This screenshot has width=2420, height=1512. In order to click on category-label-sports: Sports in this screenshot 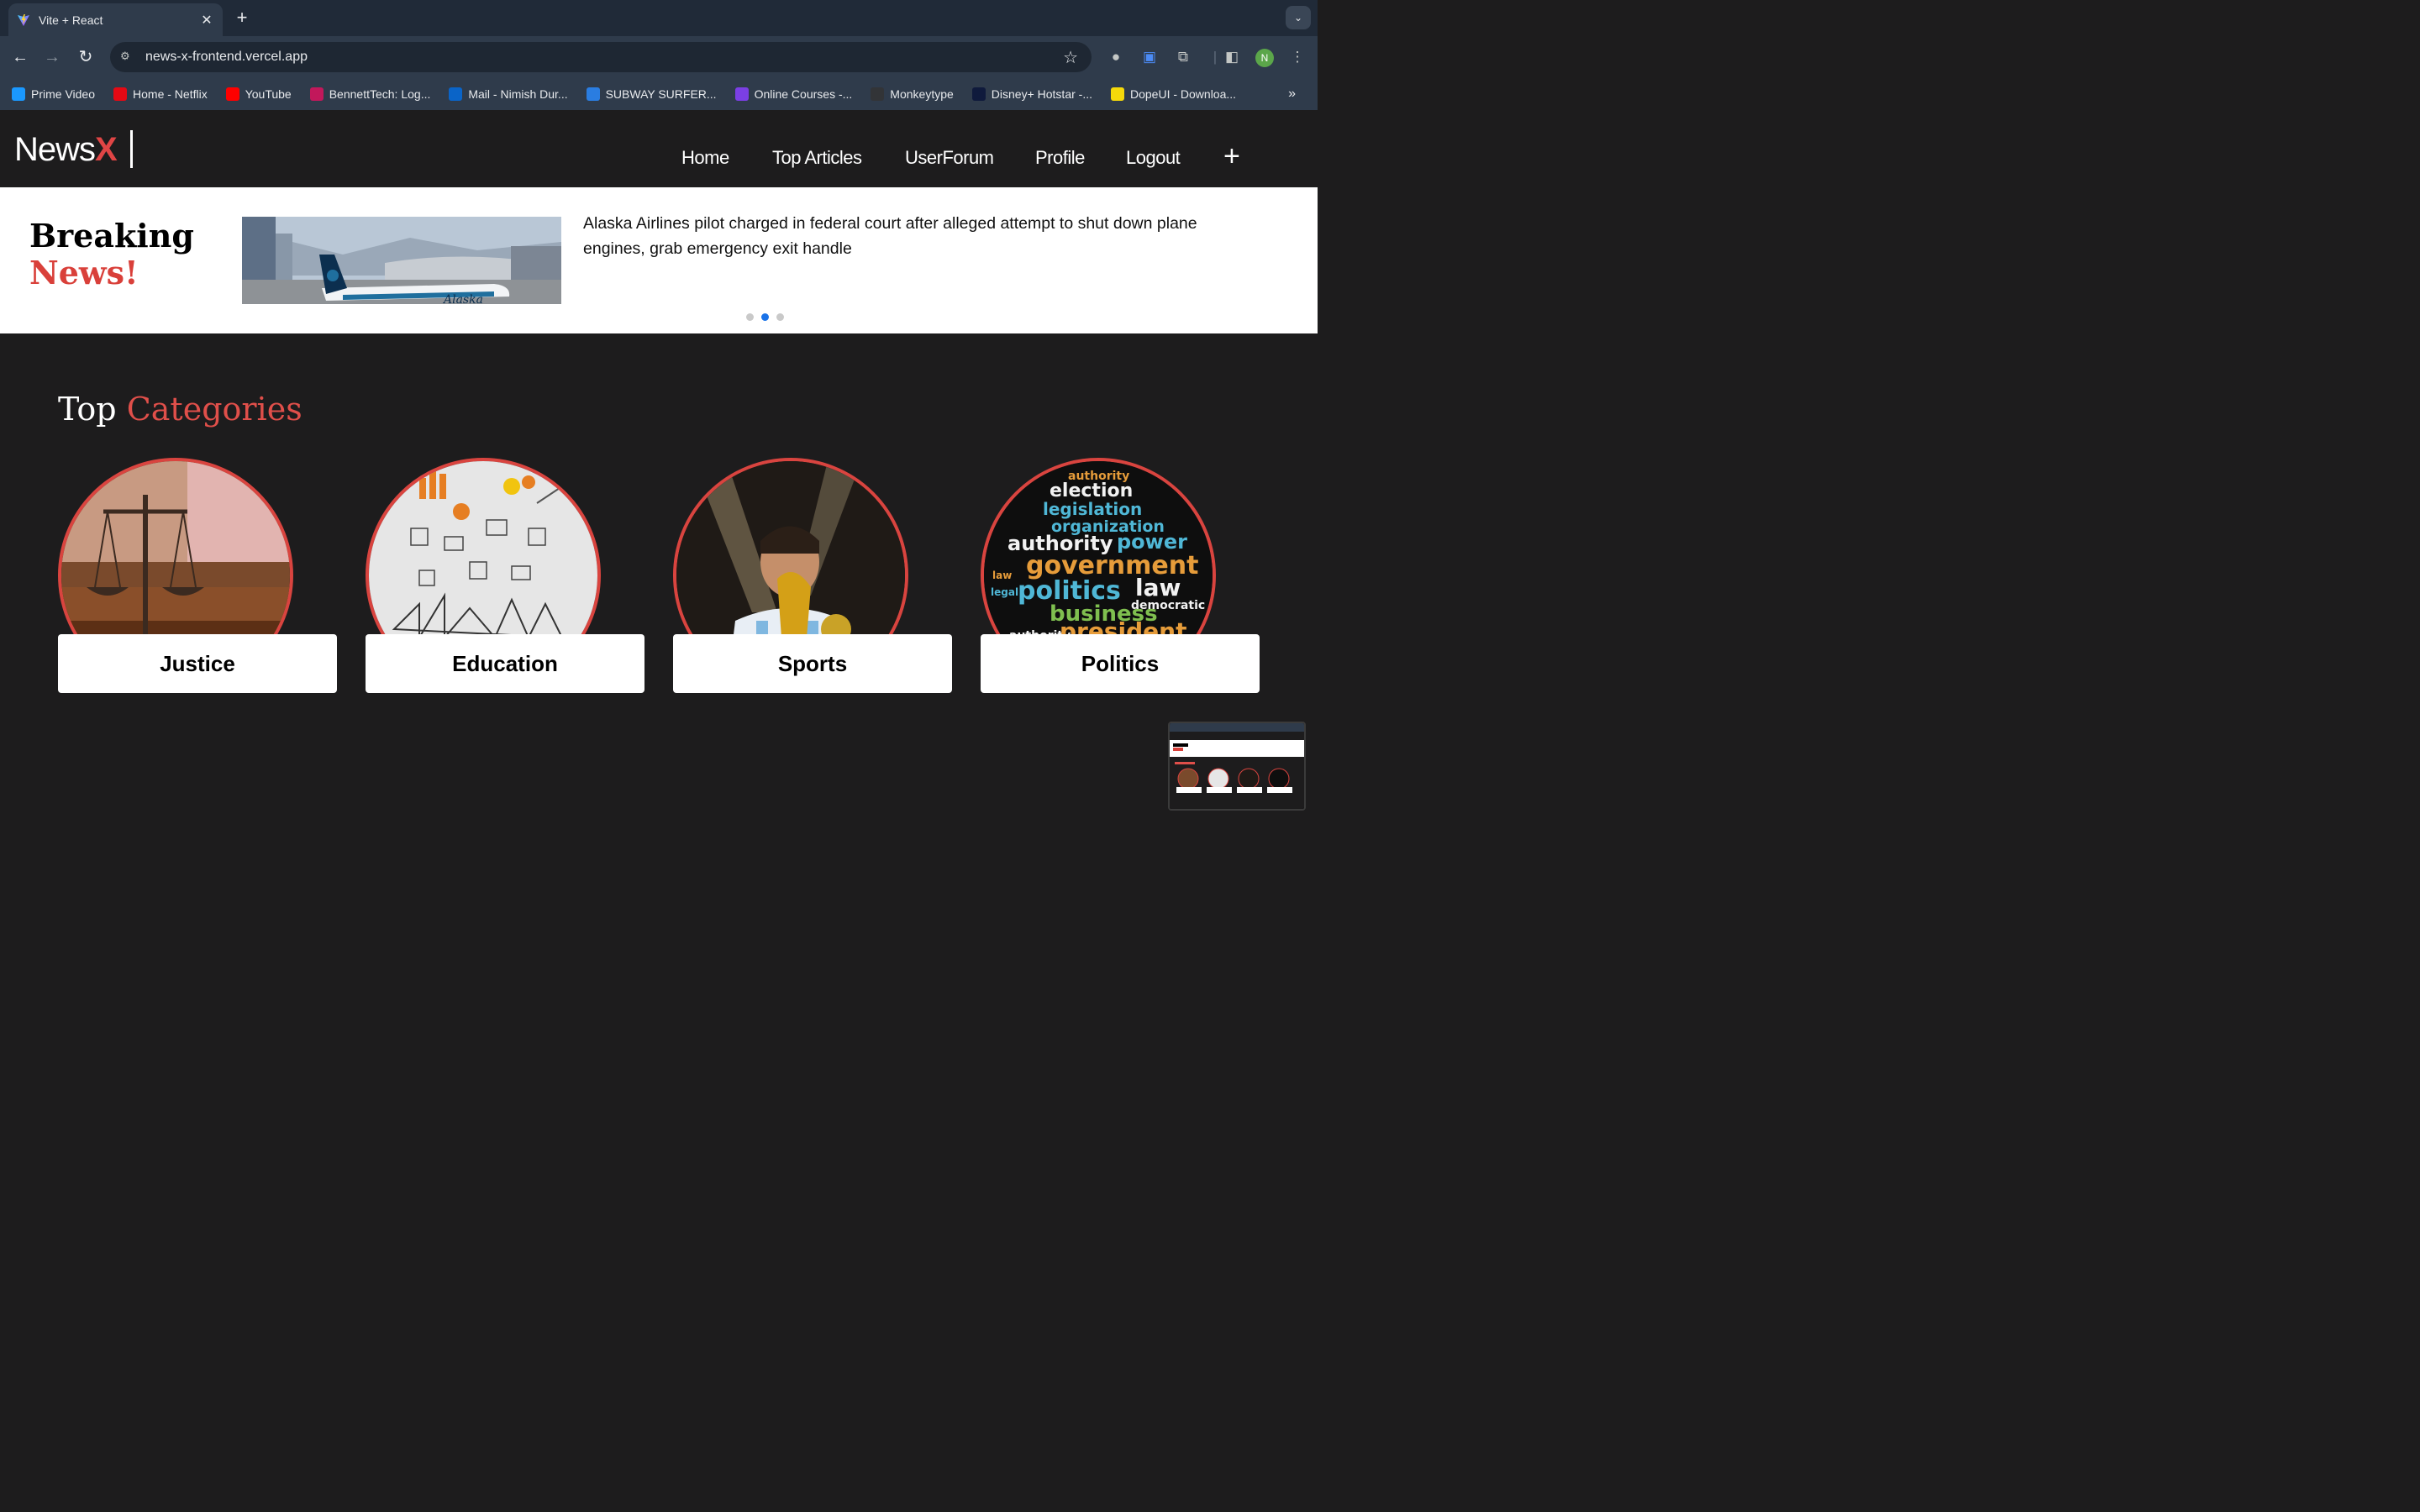, I will do `click(812, 663)`.